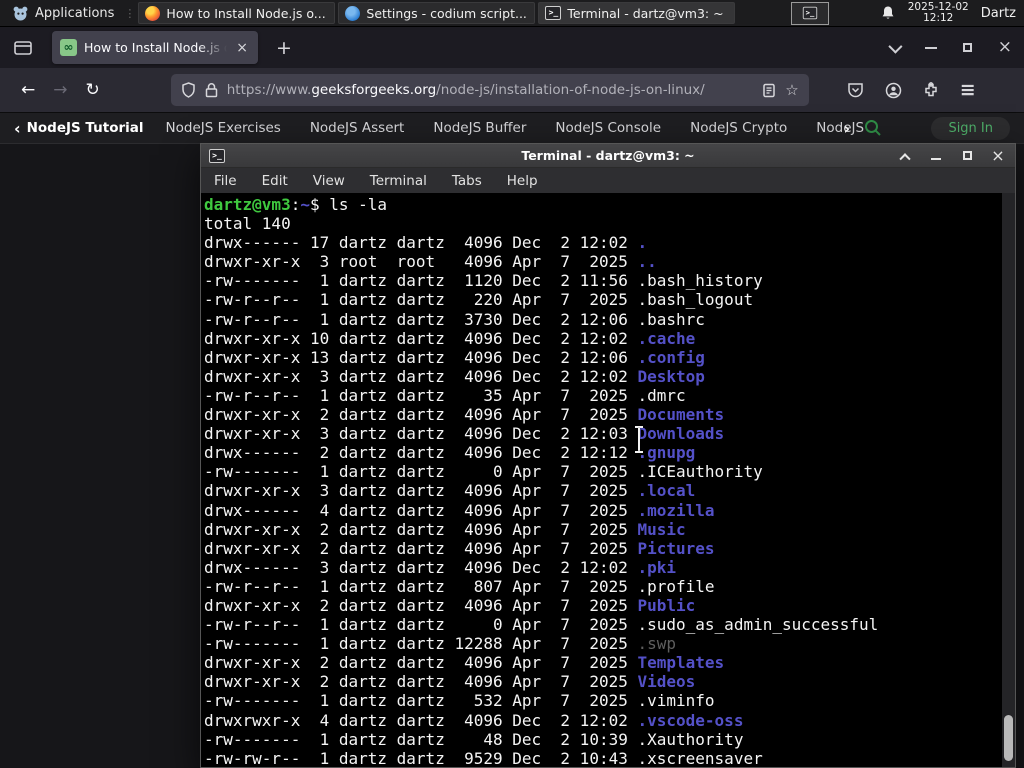 The width and height of the screenshot is (1024, 768). Describe the element at coordinates (398, 181) in the screenshot. I see `menu-terminal: Terminal` at that location.